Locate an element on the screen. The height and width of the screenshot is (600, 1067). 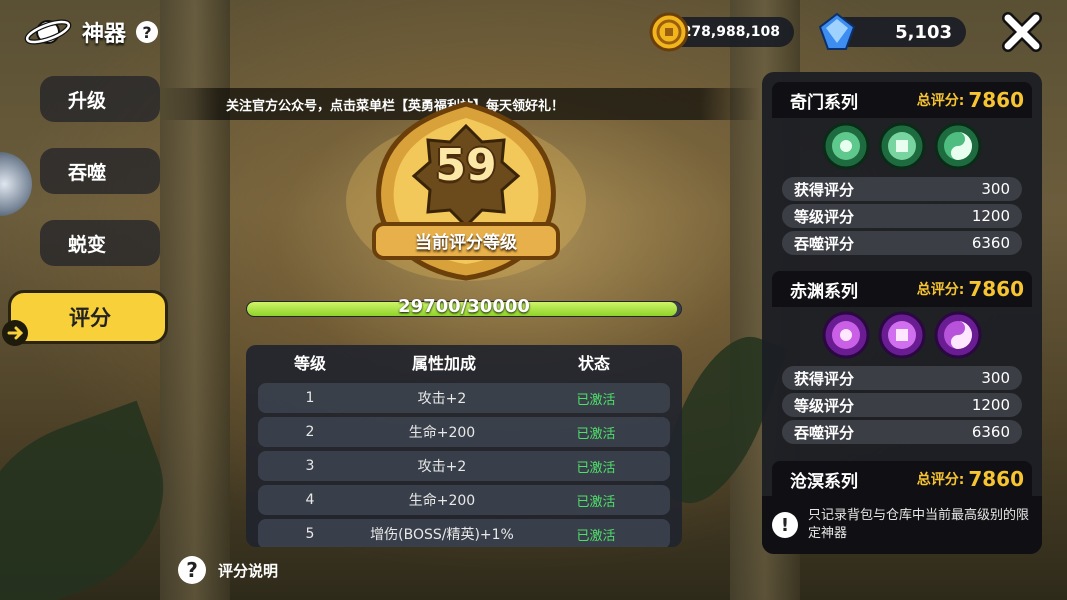
row-level: 4 is located at coordinates (310, 500).